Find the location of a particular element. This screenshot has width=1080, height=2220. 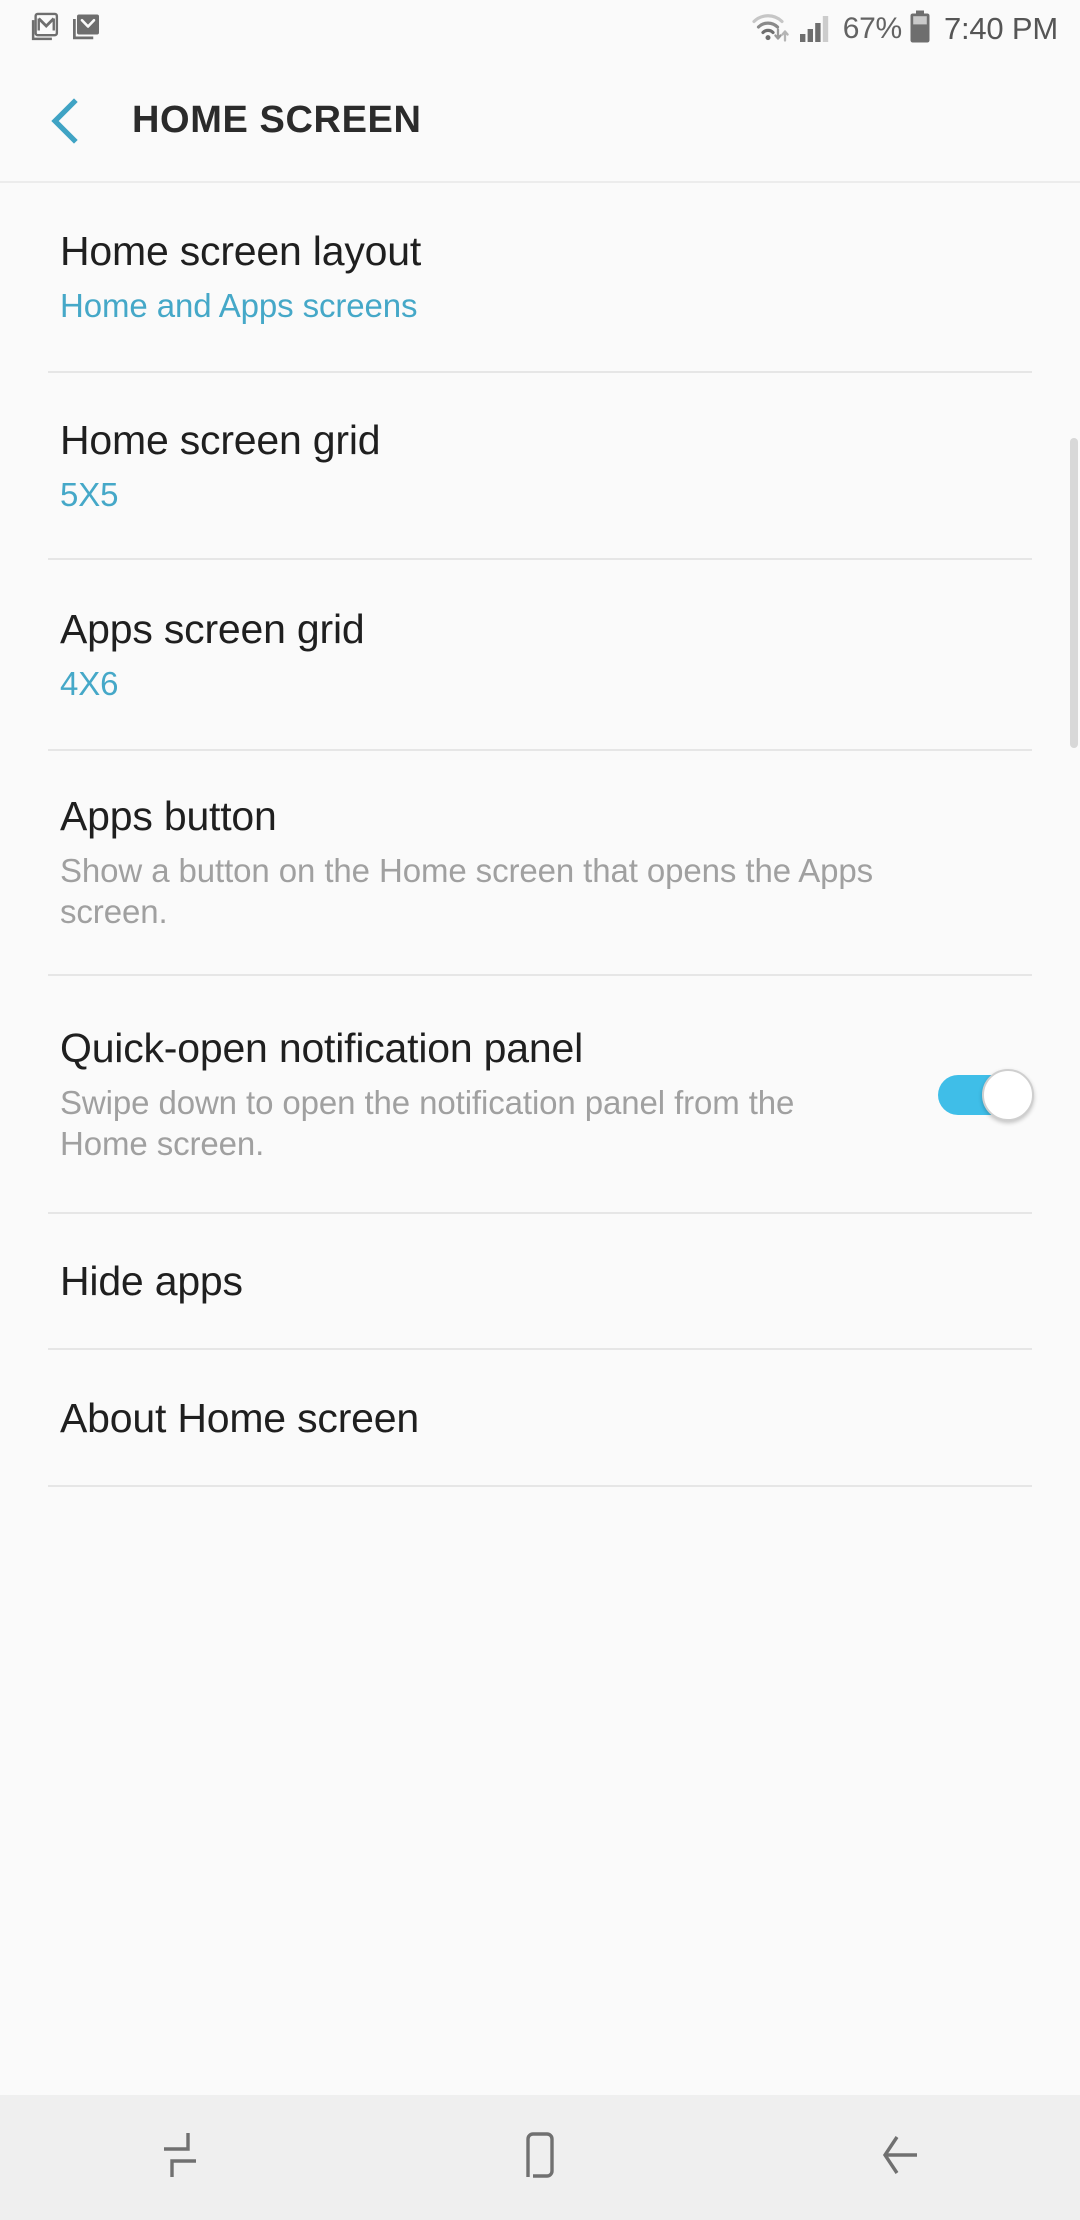

recents-icon is located at coordinates (180, 2157).